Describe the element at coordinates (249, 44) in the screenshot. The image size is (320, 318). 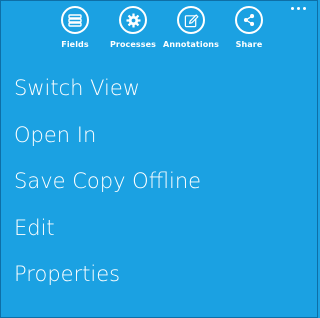
I see `share-label: Share` at that location.